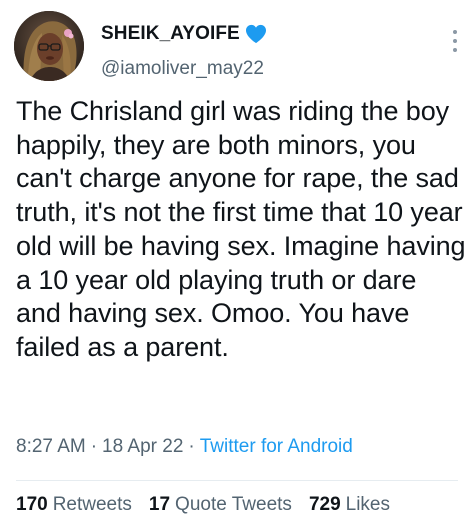 This screenshot has width=474, height=521. Describe the element at coordinates (237, 480) in the screenshot. I see `divider` at that location.